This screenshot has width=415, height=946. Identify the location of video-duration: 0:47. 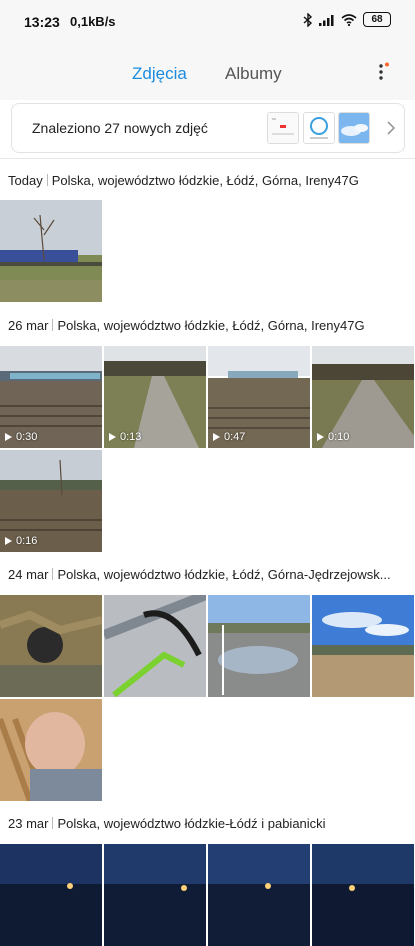
(229, 437).